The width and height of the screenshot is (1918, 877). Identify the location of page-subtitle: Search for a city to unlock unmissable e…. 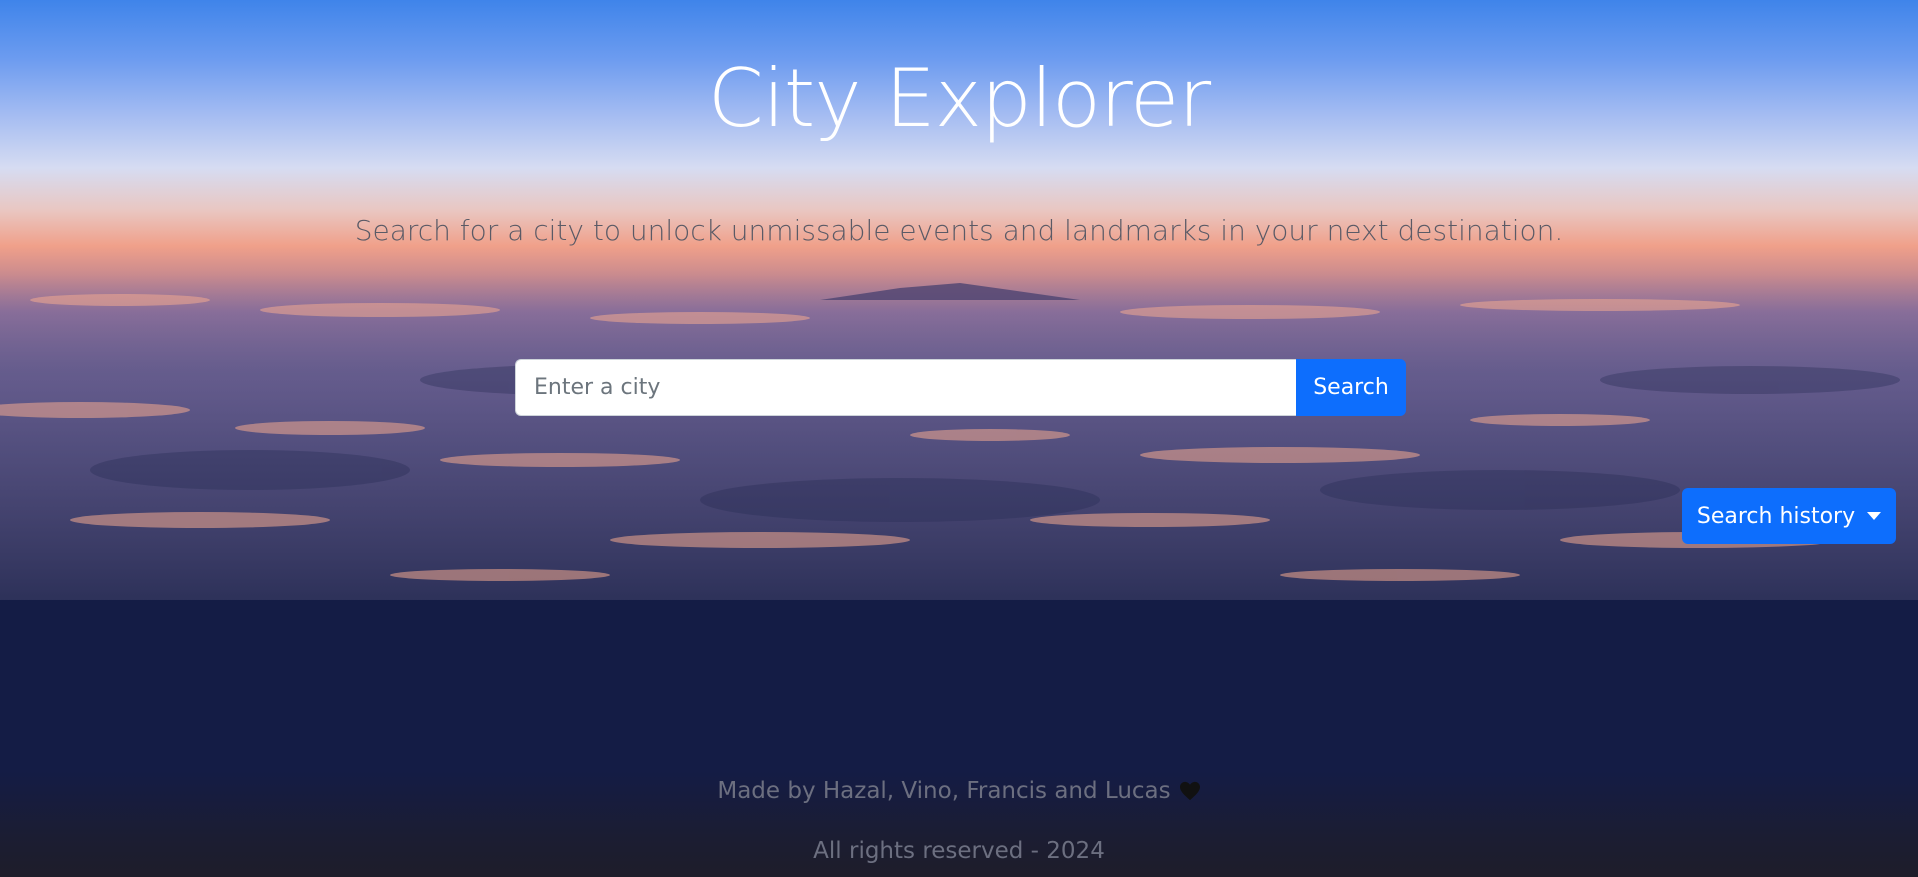
(959, 230).